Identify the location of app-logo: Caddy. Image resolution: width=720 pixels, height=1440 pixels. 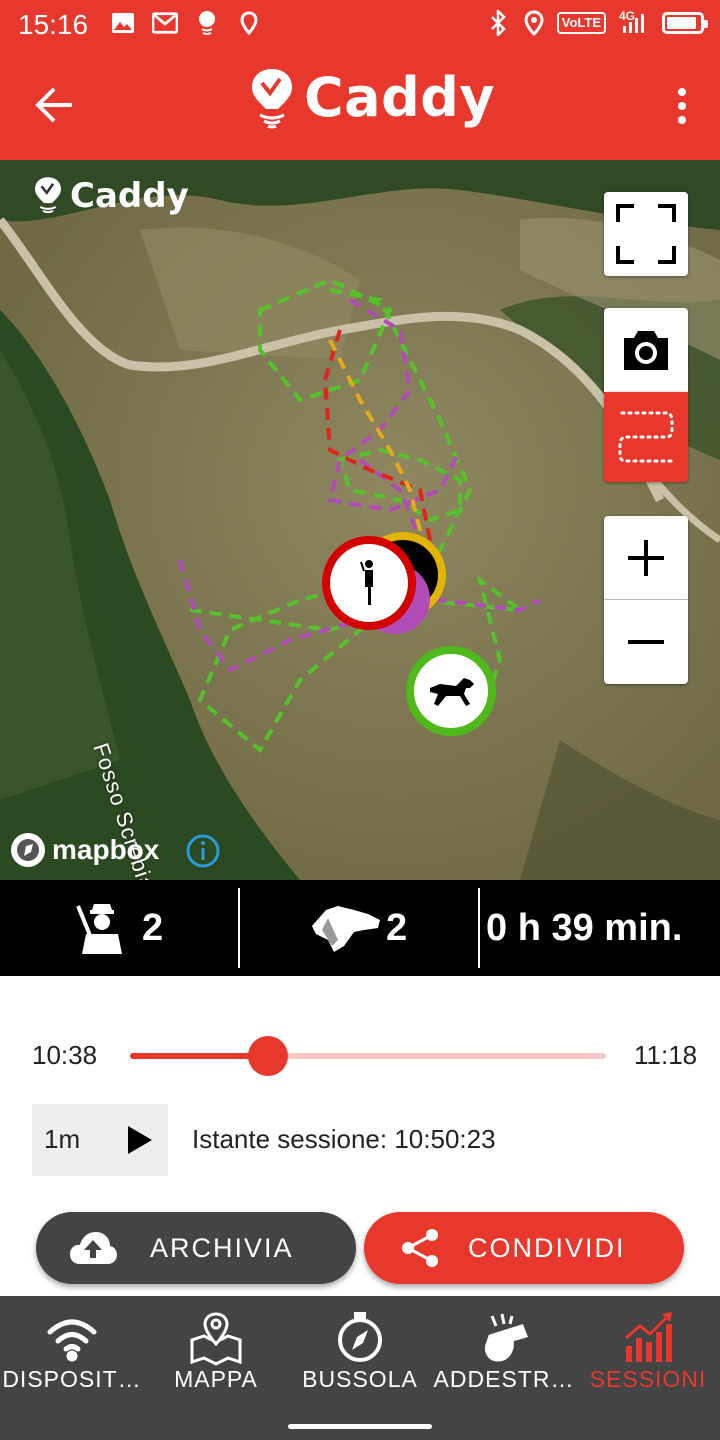
(371, 97).